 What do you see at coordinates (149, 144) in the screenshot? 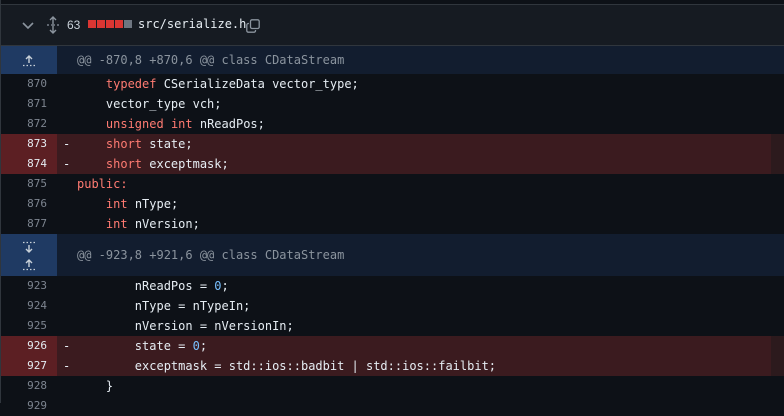
I see `code-text: short state;` at bounding box center [149, 144].